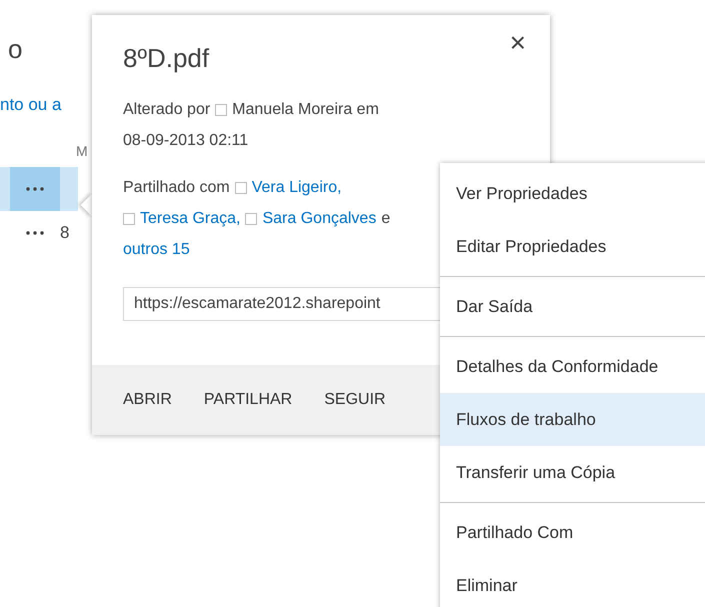 Image resolution: width=705 pixels, height=607 pixels. Describe the element at coordinates (305, 110) in the screenshot. I see `modified-by: Manuela Moreira em` at that location.